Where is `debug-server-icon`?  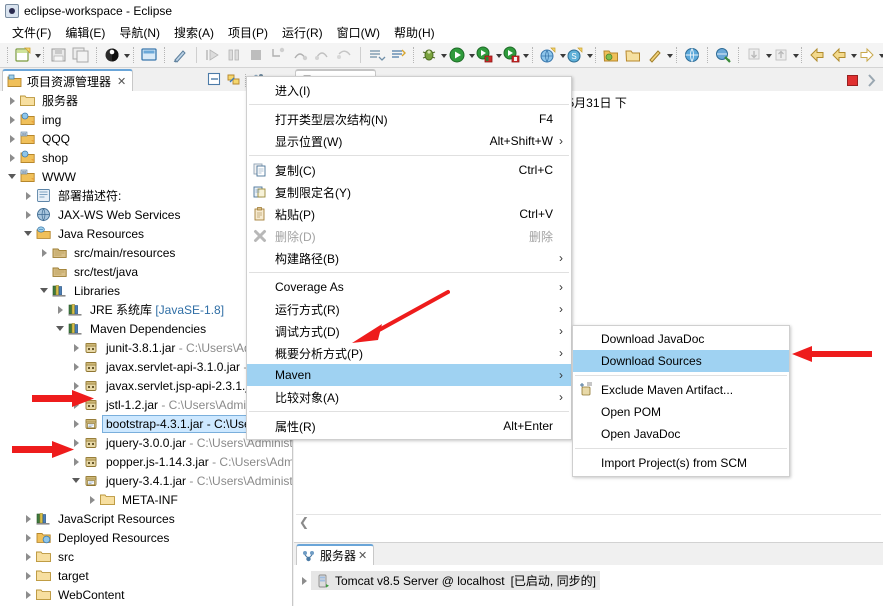 debug-server-icon is located at coordinates (511, 55).